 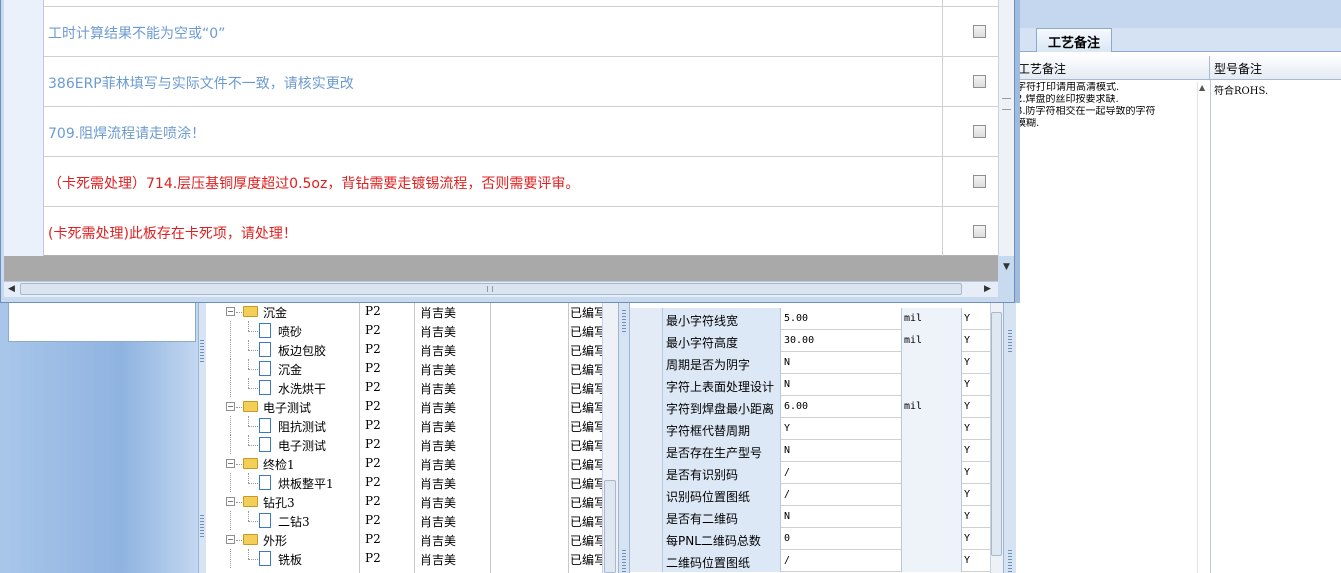 What do you see at coordinates (412, 482) in the screenshot?
I see `tree-row: 烘板整平1 P2 肖吉美 已编写` at bounding box center [412, 482].